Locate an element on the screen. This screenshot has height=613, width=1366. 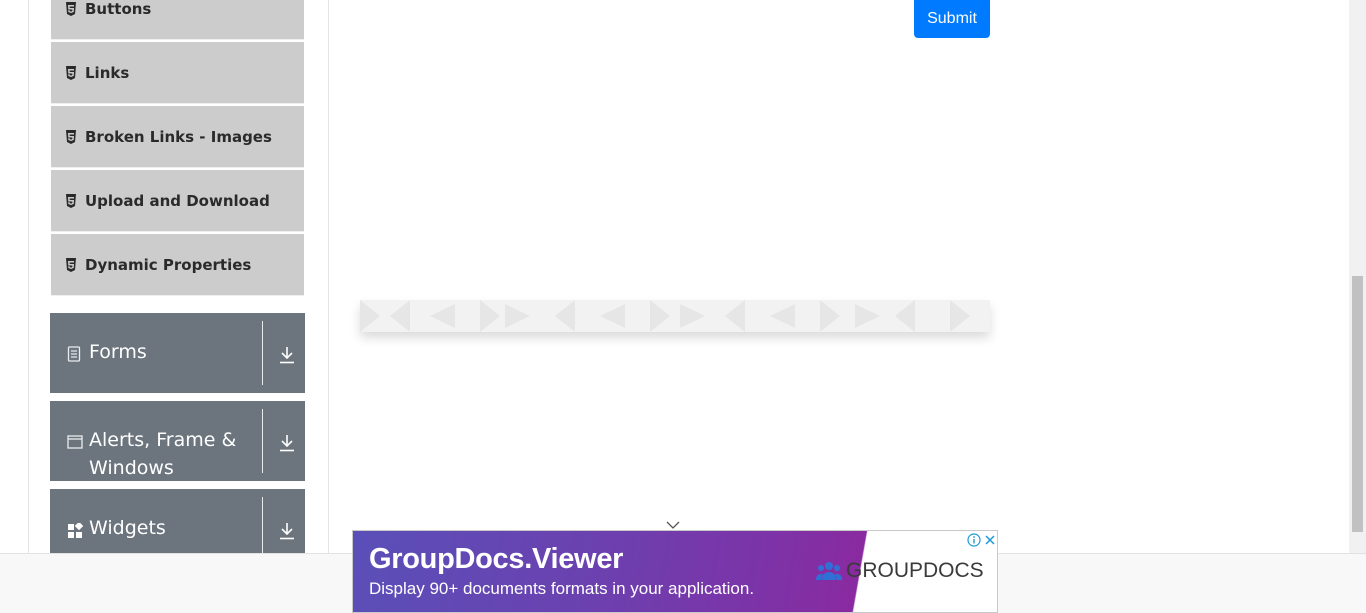
sidebar-item-buttons: Buttons is located at coordinates (177, 20).